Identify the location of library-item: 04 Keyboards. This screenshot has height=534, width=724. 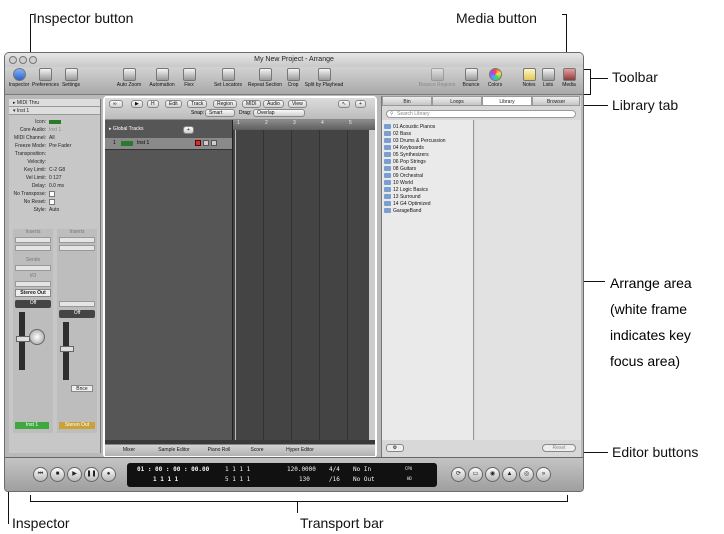
(404, 148).